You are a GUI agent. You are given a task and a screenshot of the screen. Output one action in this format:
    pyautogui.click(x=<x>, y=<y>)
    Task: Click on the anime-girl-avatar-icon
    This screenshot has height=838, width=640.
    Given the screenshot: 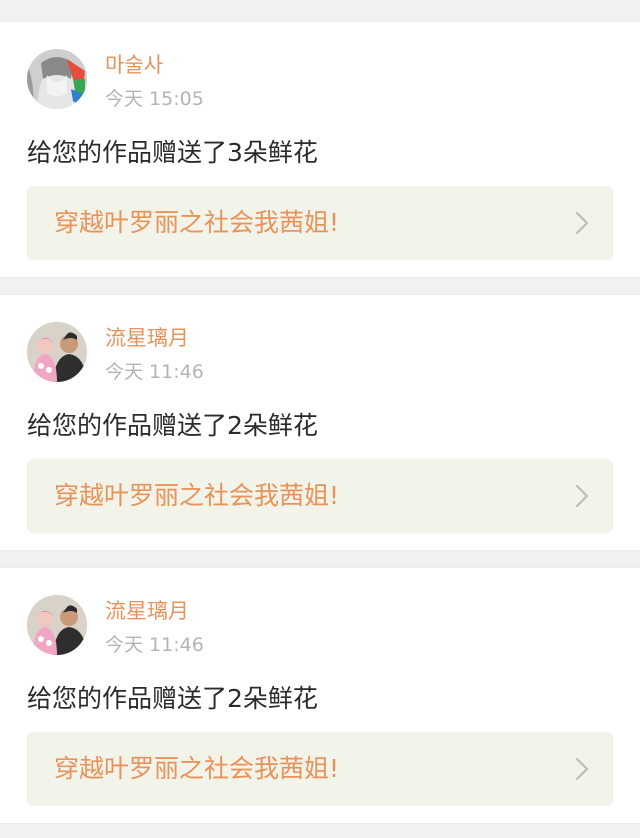 What is the action you would take?
    pyautogui.click(x=57, y=79)
    